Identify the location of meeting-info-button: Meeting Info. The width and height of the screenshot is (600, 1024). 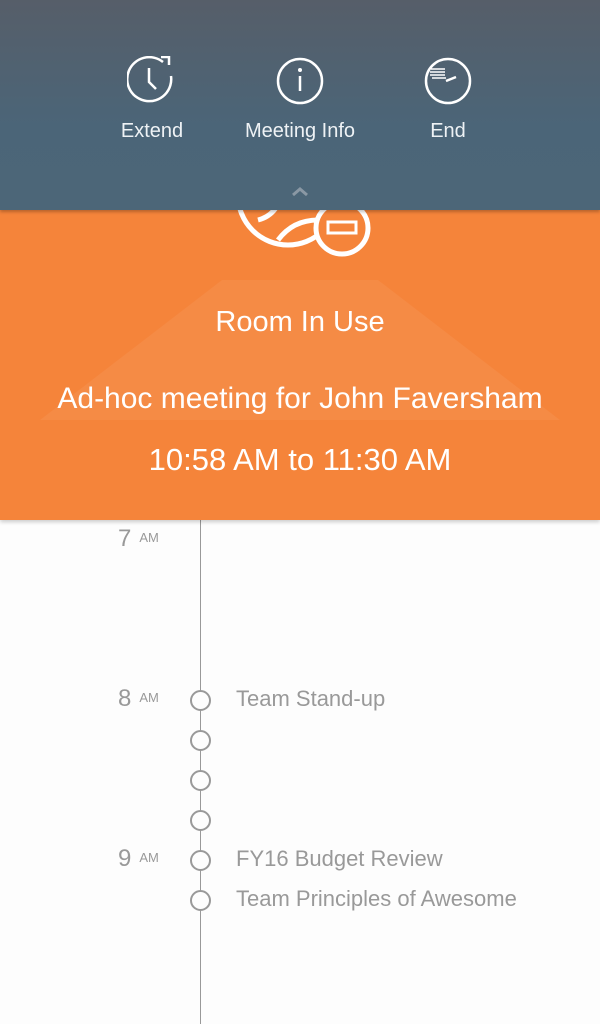
(300, 99).